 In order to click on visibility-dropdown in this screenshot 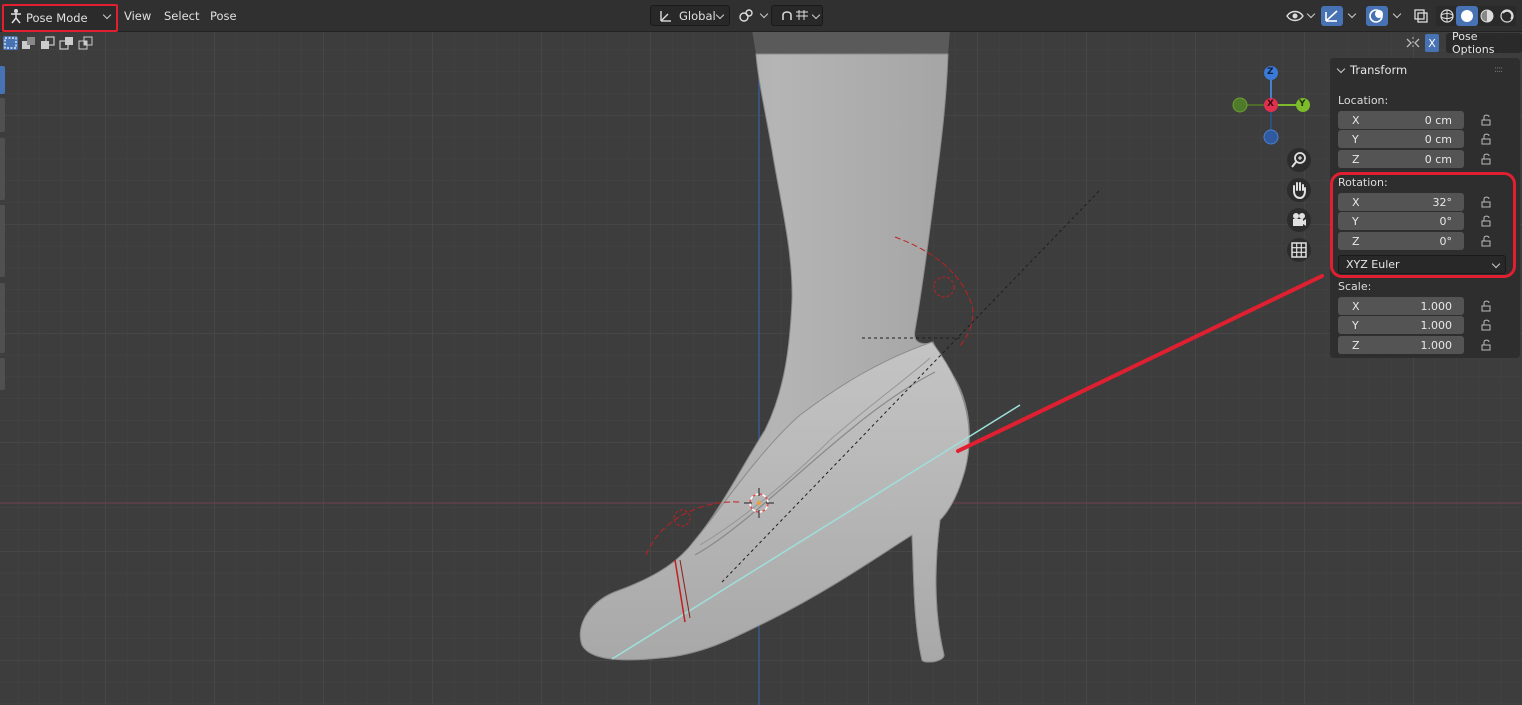, I will do `click(1301, 15)`.